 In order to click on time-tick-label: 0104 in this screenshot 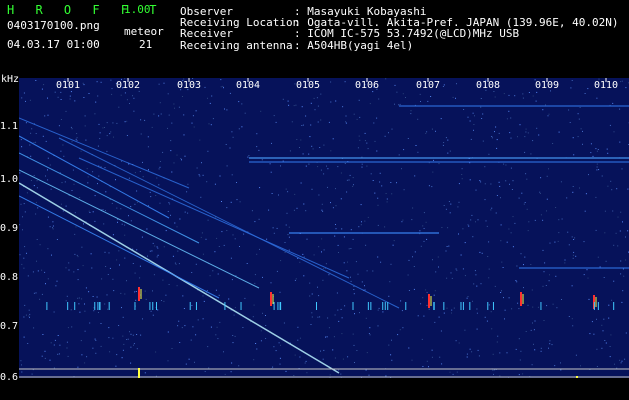, I will do `click(248, 85)`.